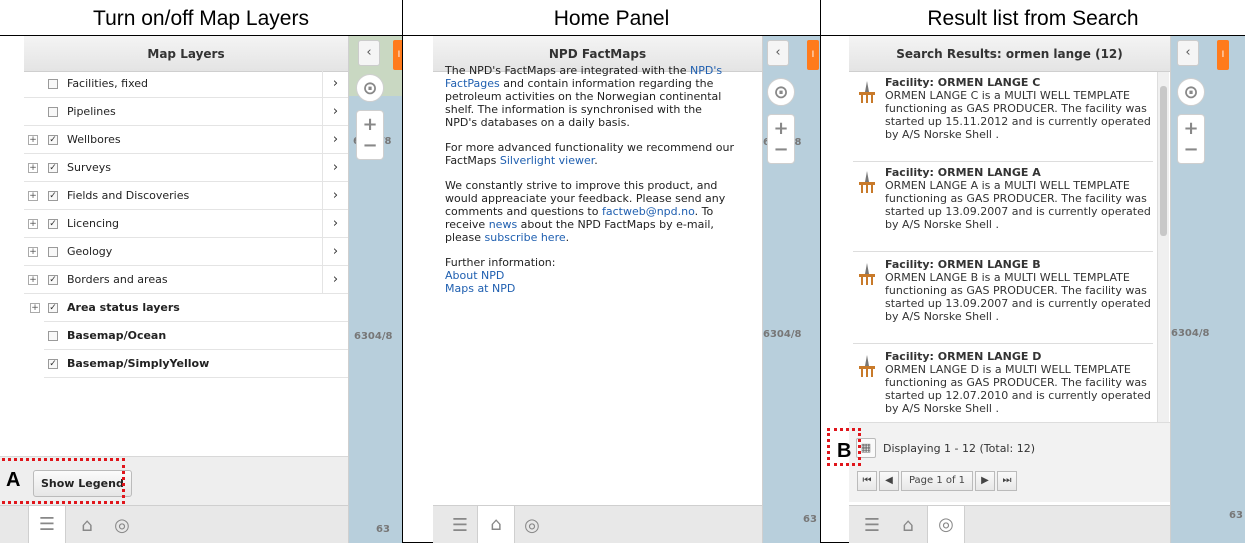 The width and height of the screenshot is (1245, 543). What do you see at coordinates (525, 237) in the screenshot?
I see `subscribe-link: subscribe here` at bounding box center [525, 237].